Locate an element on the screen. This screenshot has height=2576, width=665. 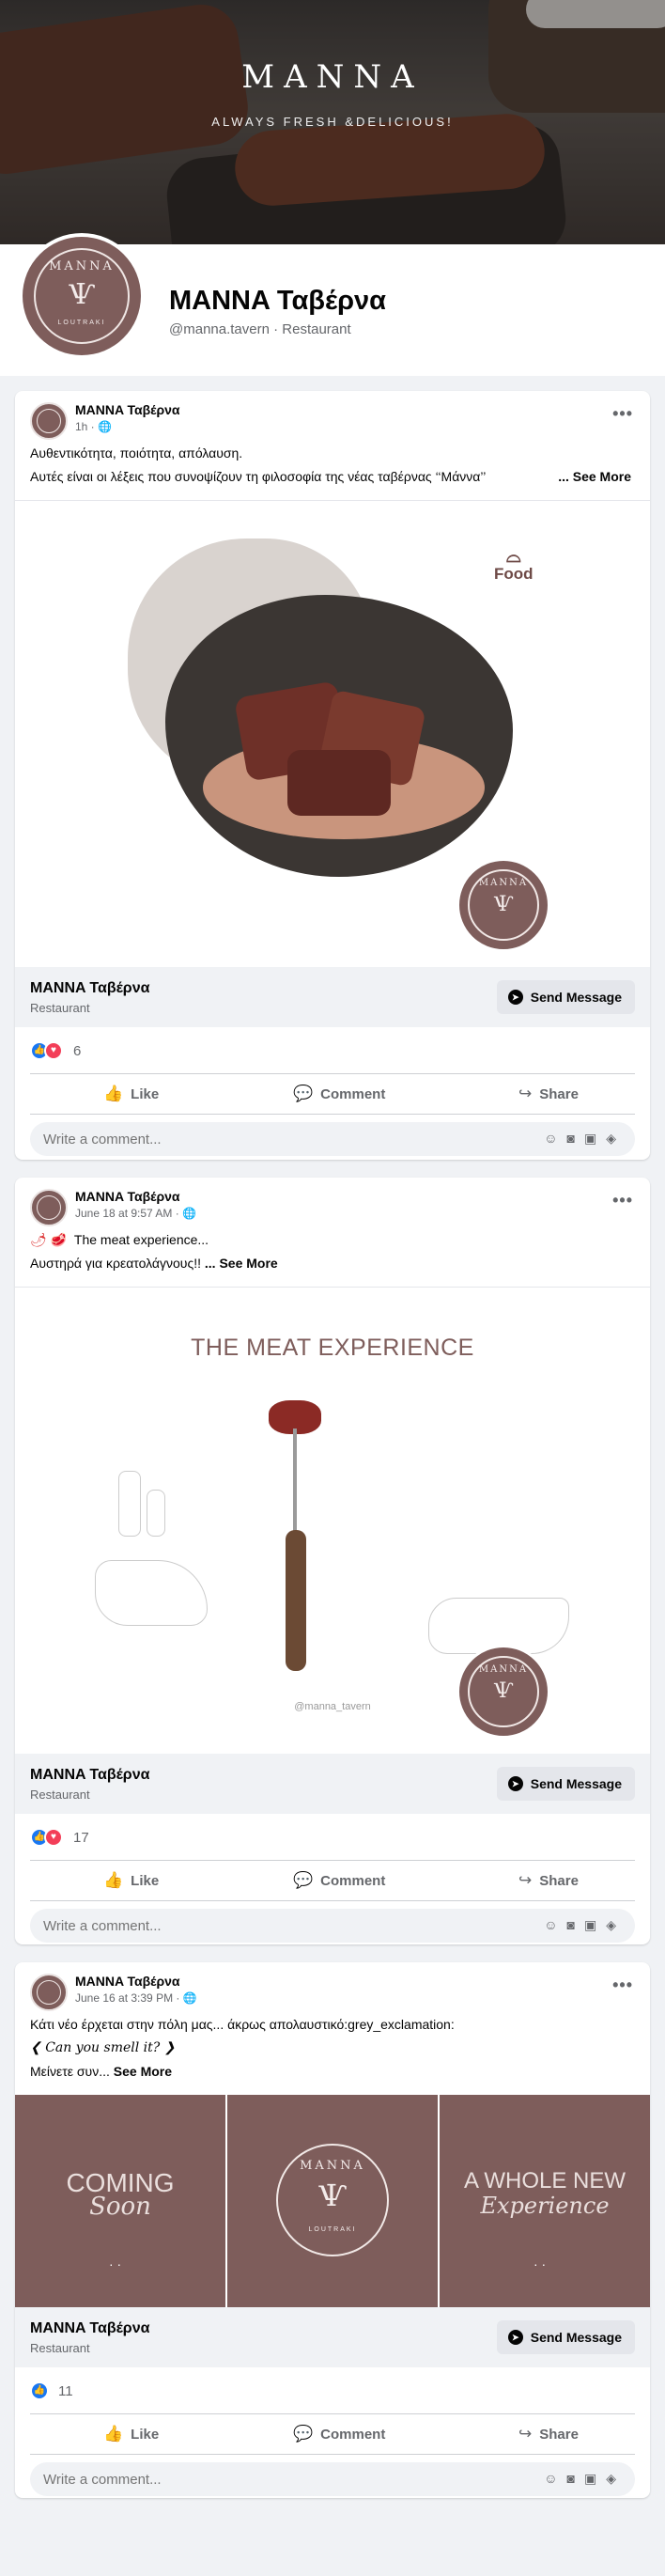
post-line-2: Αυστηρά για κρεατολάγνους!! is located at coordinates (115, 1263).